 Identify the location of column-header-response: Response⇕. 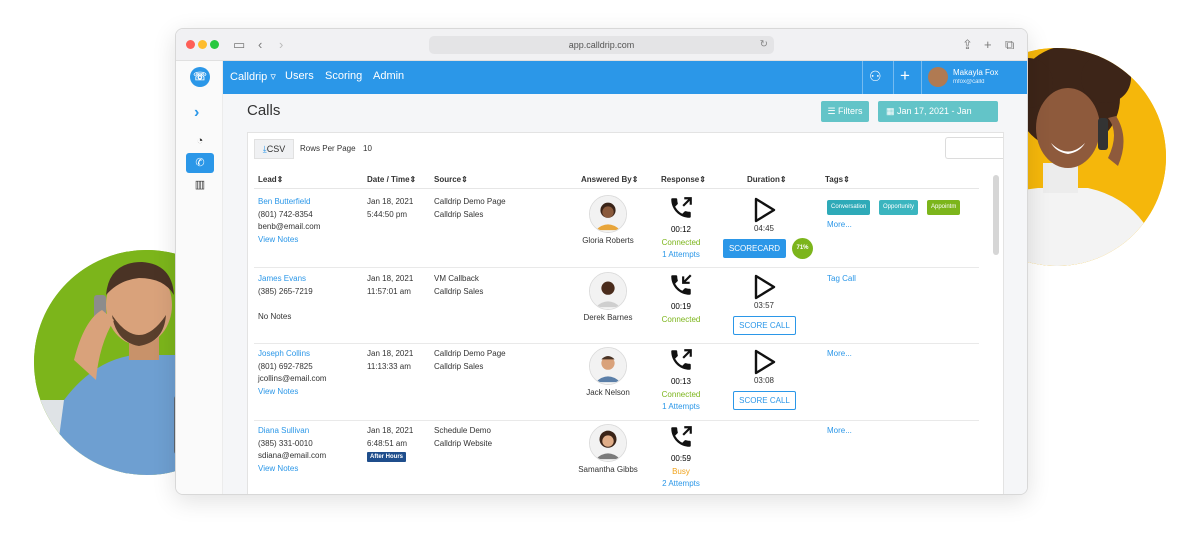
(683, 179).